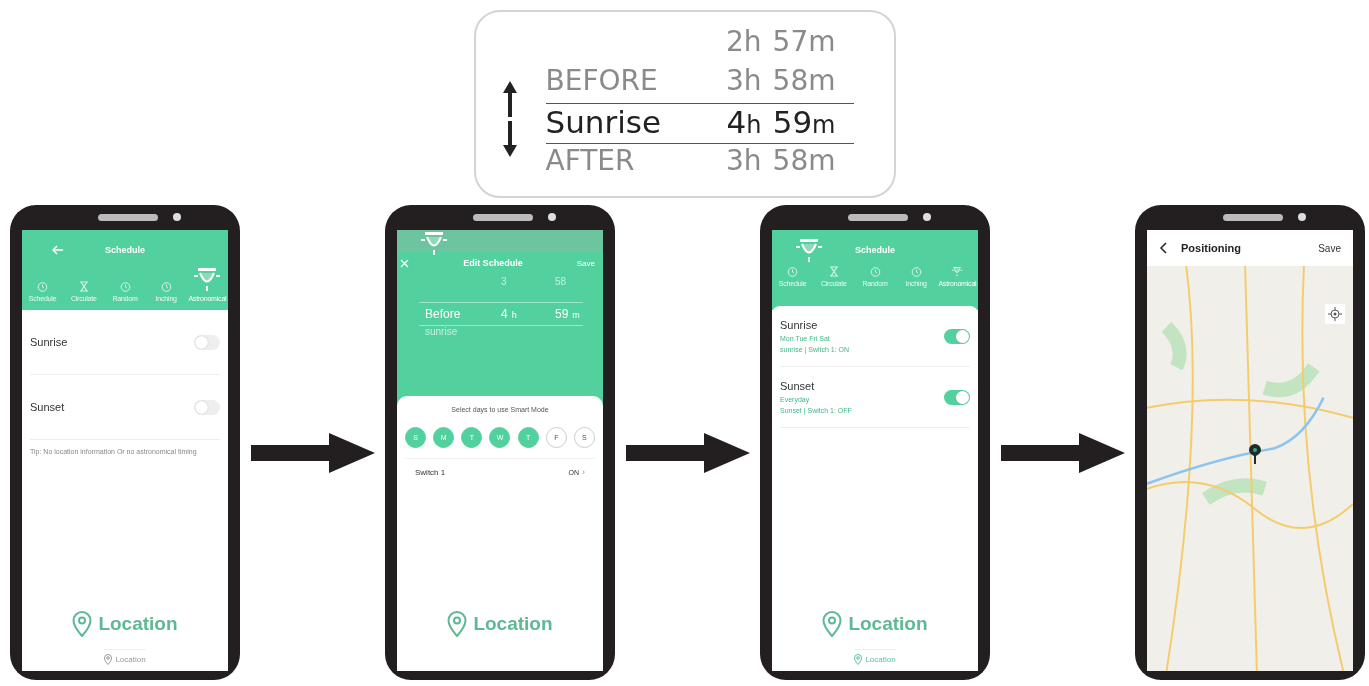 The image size is (1369, 686). I want to click on hours-value: 4h, so click(743, 122).